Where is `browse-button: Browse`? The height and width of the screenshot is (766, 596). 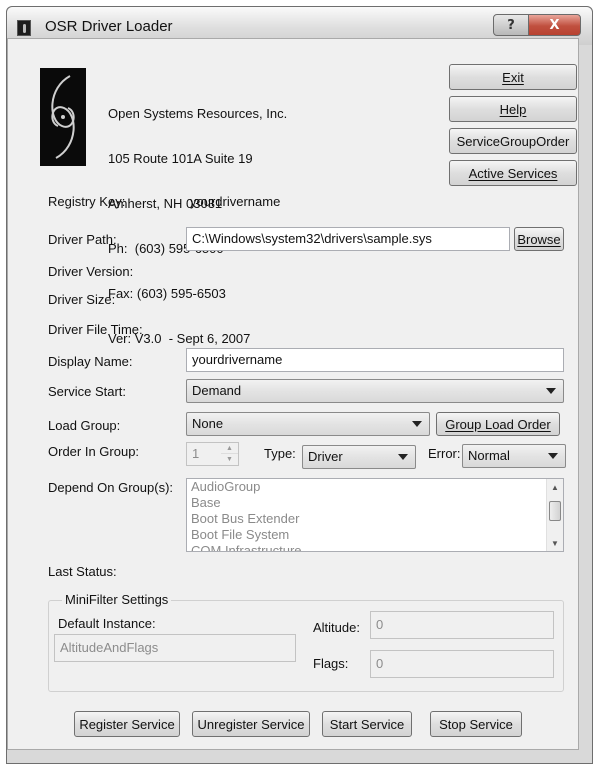
browse-button: Browse is located at coordinates (539, 239).